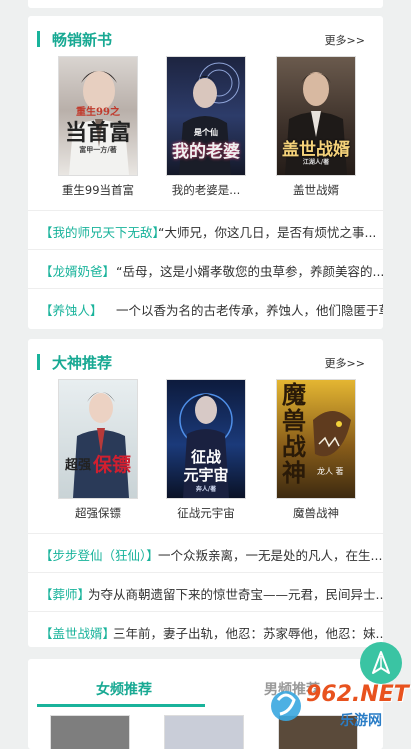 The height and width of the screenshot is (749, 411). Describe the element at coordinates (101, 445) in the screenshot. I see `cover-art` at that location.